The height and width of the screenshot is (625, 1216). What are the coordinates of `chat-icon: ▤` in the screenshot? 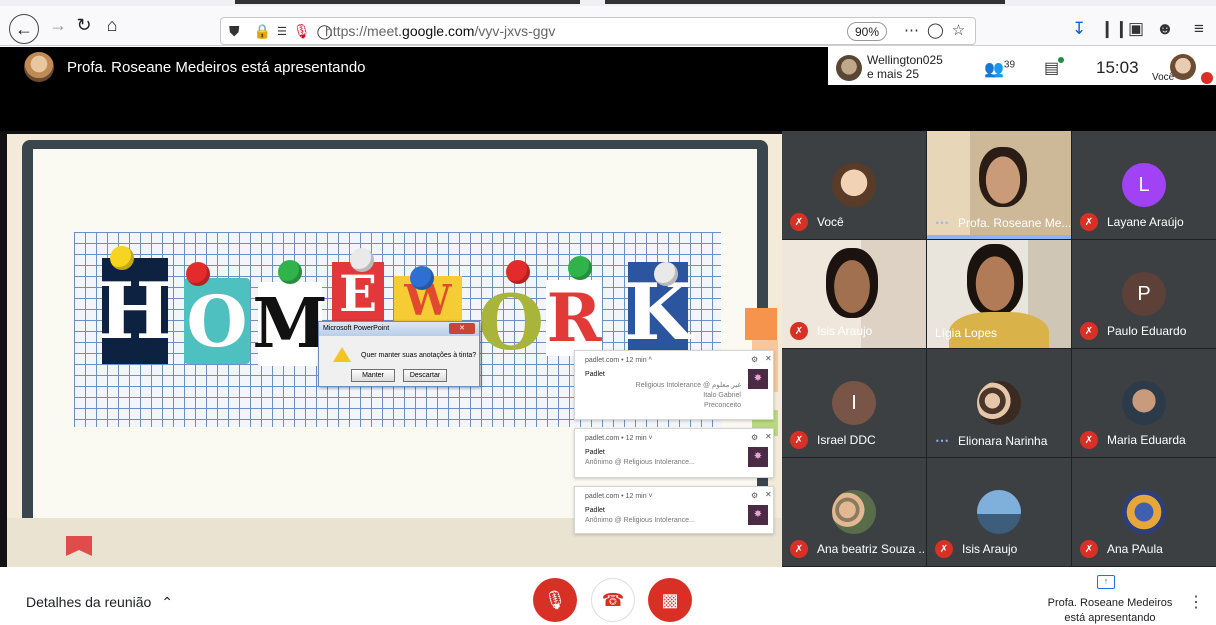 It's located at (1051, 68).